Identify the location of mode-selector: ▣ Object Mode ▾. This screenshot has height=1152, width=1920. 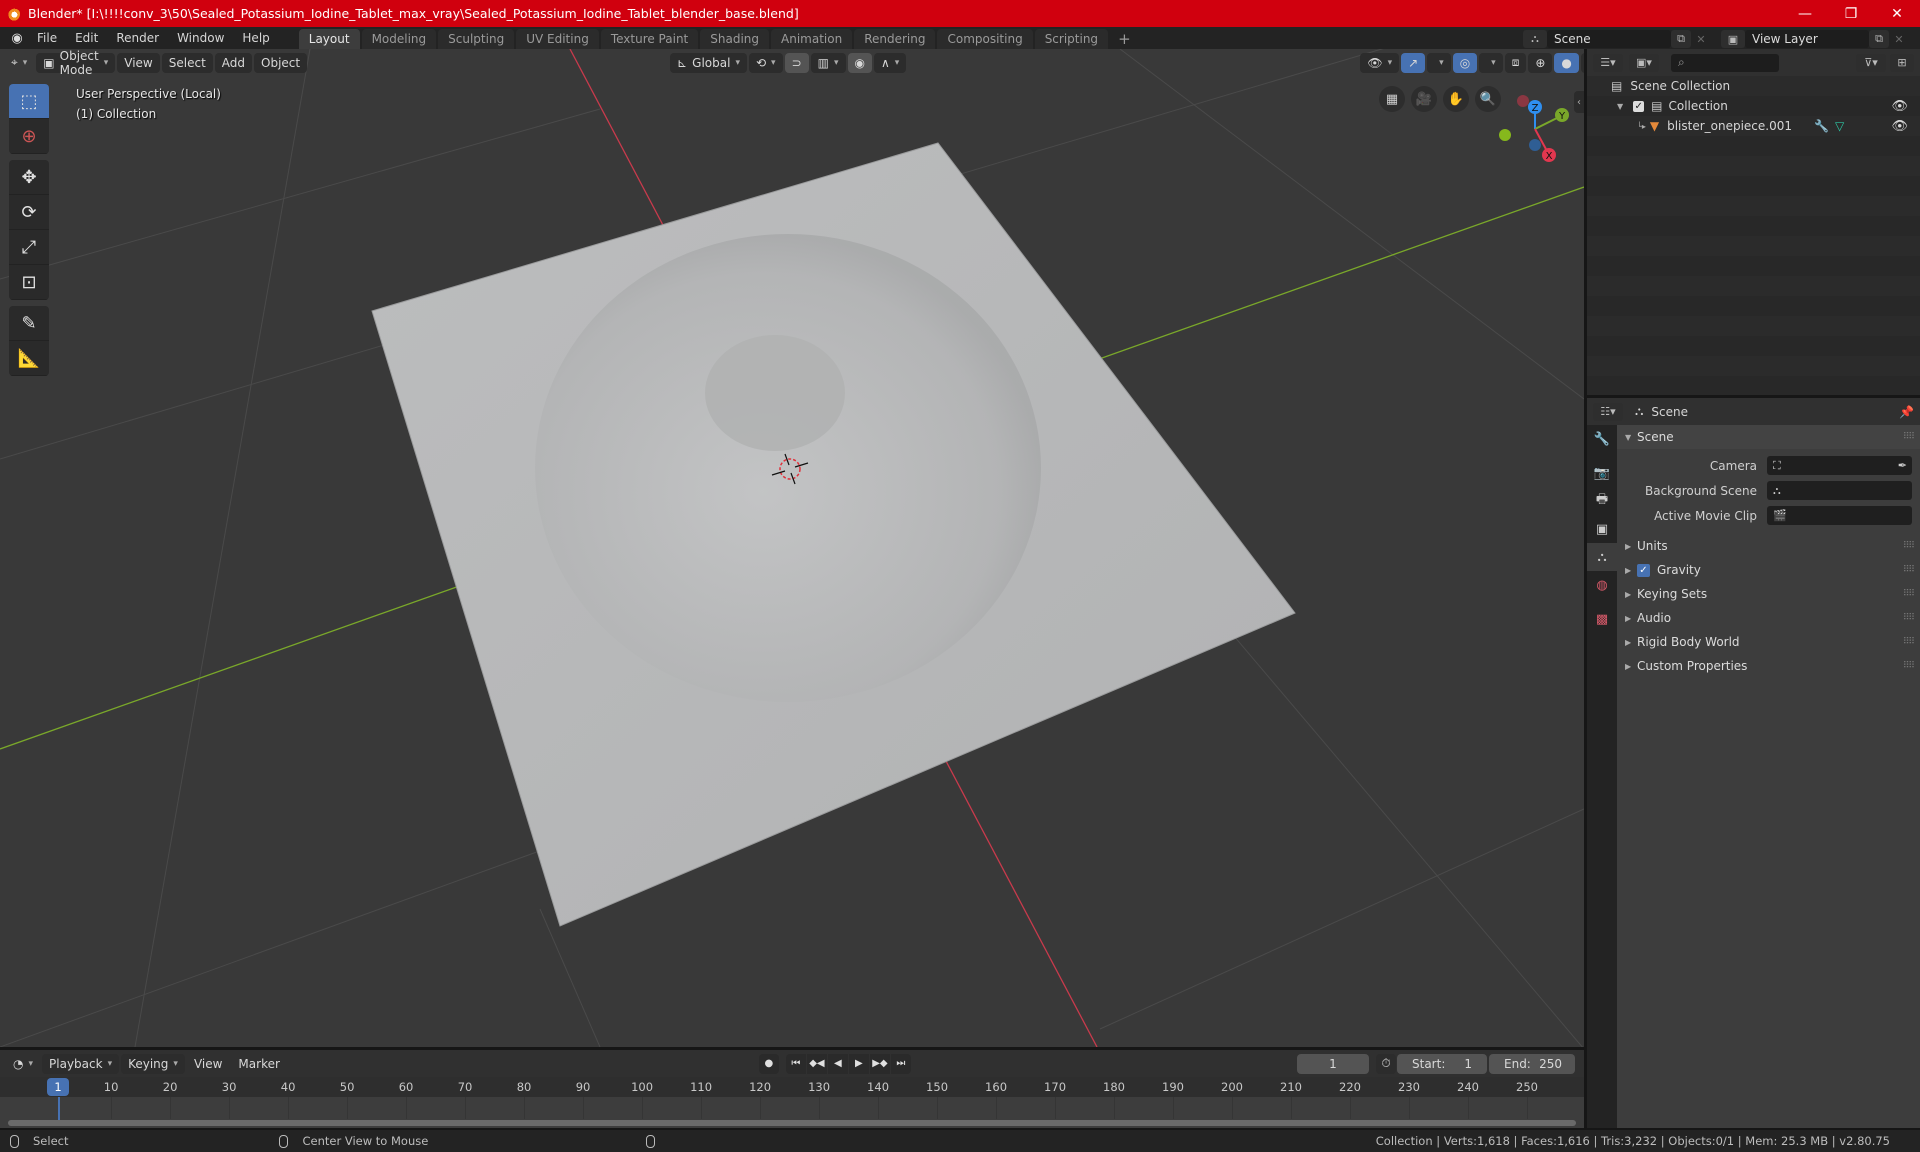
(76, 63).